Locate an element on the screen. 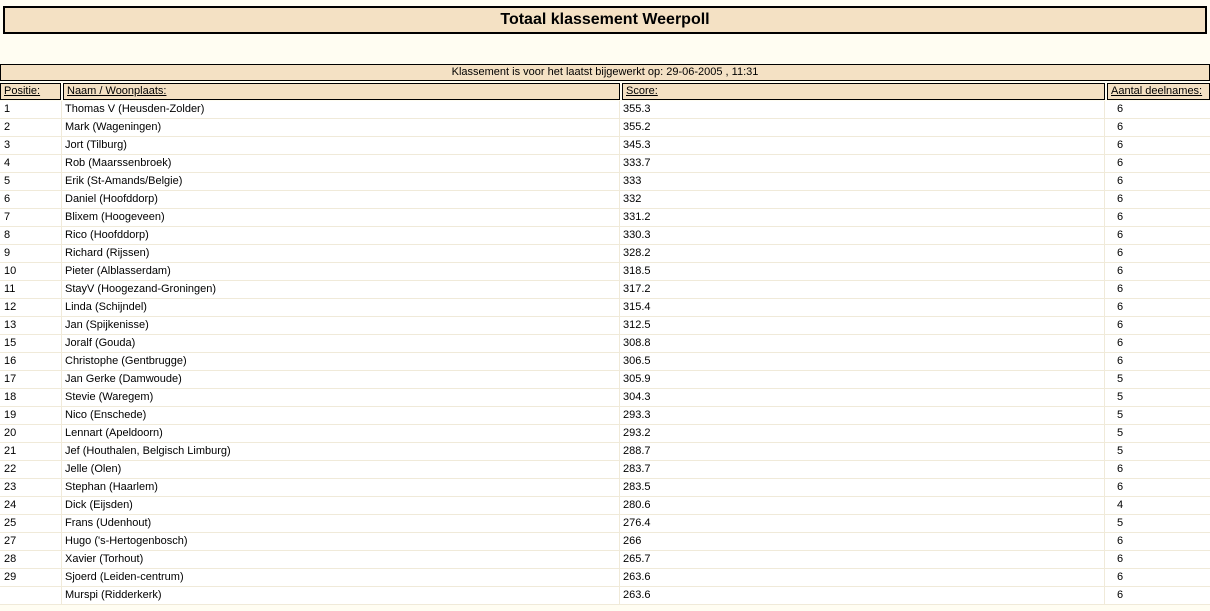 This screenshot has height=611, width=1210. cell-naam: Christophe (Gentbrugge) is located at coordinates (341, 361).